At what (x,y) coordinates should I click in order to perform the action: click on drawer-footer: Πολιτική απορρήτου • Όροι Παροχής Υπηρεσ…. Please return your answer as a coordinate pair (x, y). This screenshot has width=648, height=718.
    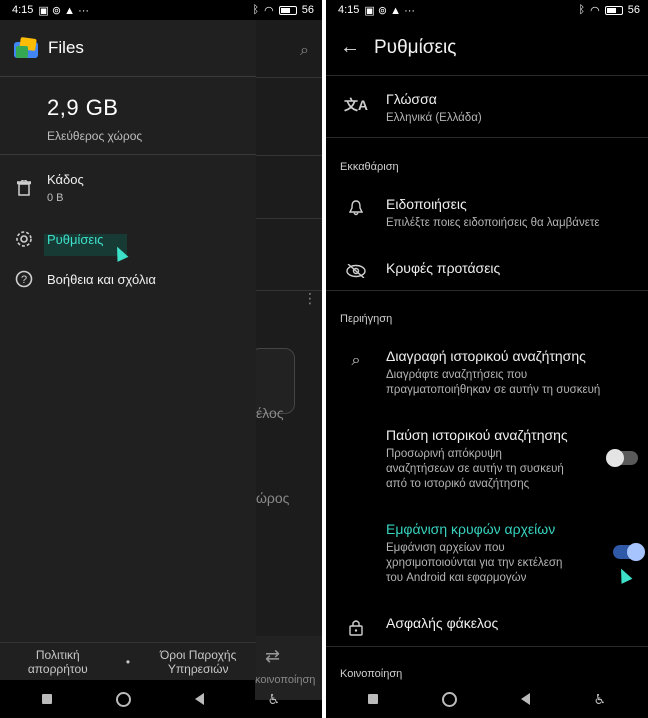
    Looking at the image, I should click on (128, 661).